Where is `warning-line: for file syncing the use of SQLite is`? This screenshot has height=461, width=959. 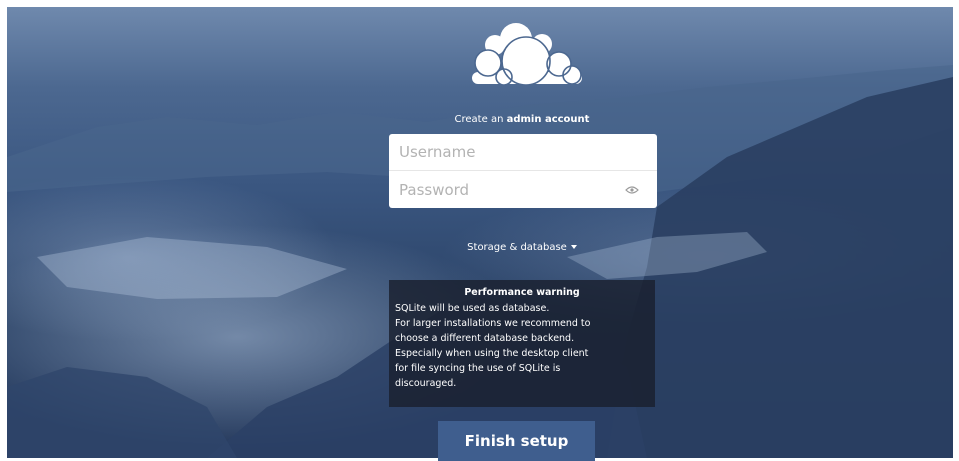
warning-line: for file syncing the use of SQLite is is located at coordinates (478, 368).